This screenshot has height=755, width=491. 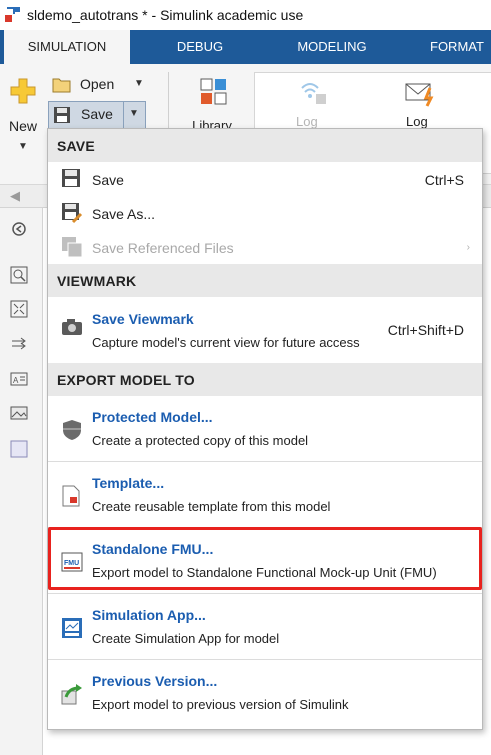 What do you see at coordinates (163, 248) in the screenshot?
I see `menu-item-label: Save Referenced Files` at bounding box center [163, 248].